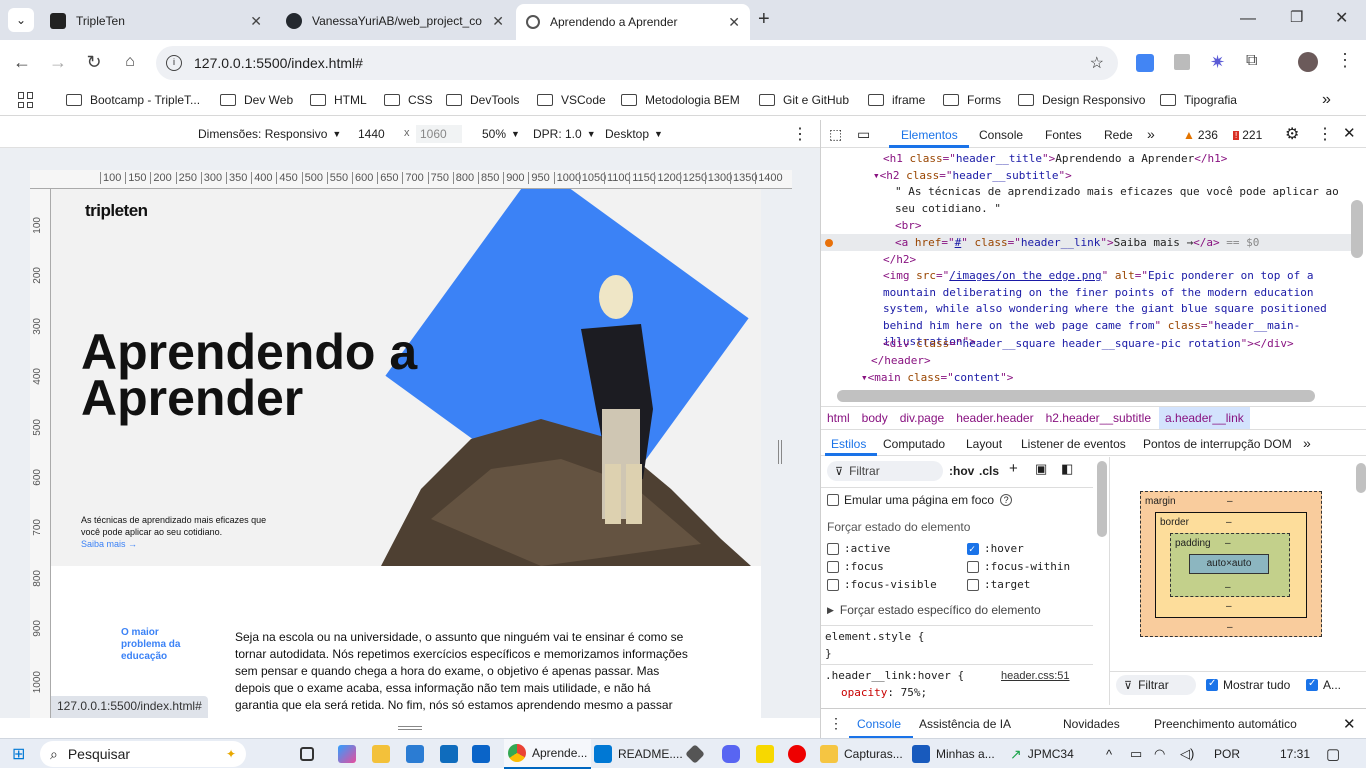 Image resolution: width=1366 pixels, height=769 pixels. I want to click on extension-icon, so click(1182, 62).